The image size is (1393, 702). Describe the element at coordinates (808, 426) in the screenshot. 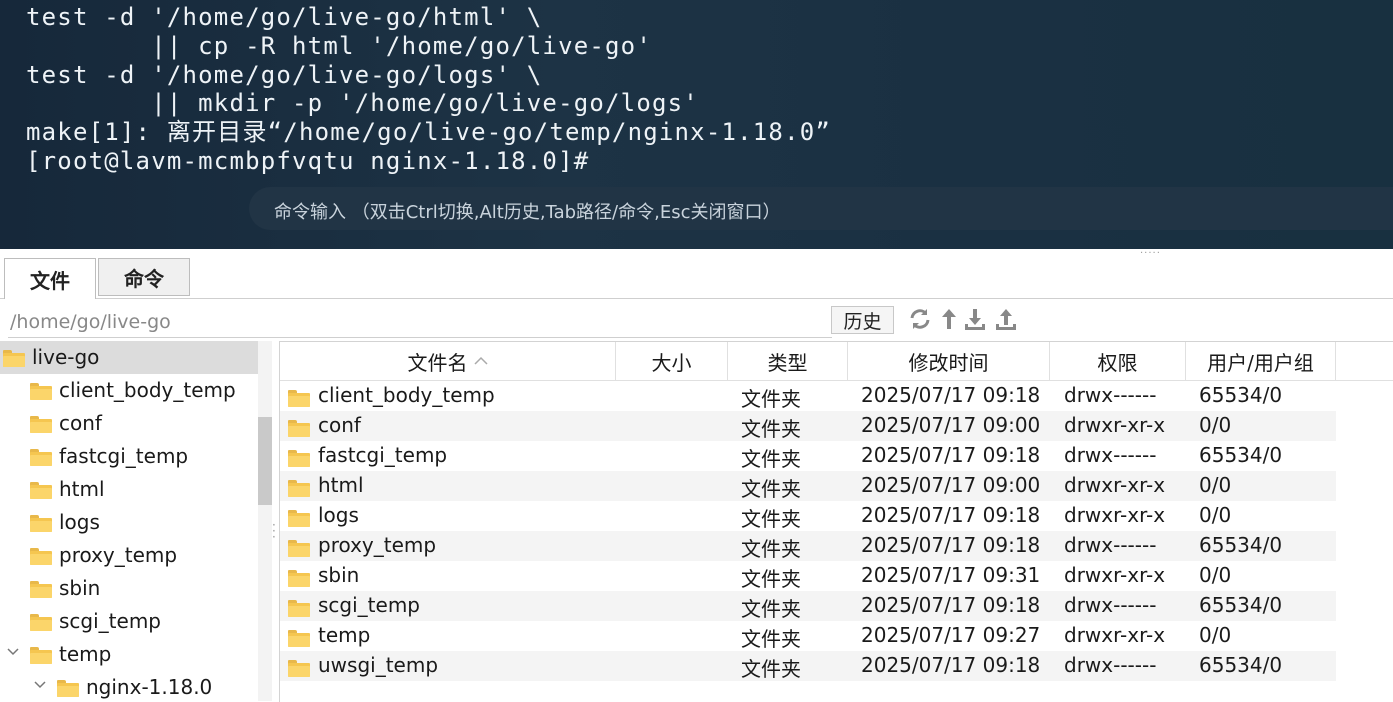

I see `table-row: conf 文件夹 2025/07/17 09:00 drwxr-xr-x 0/0` at that location.